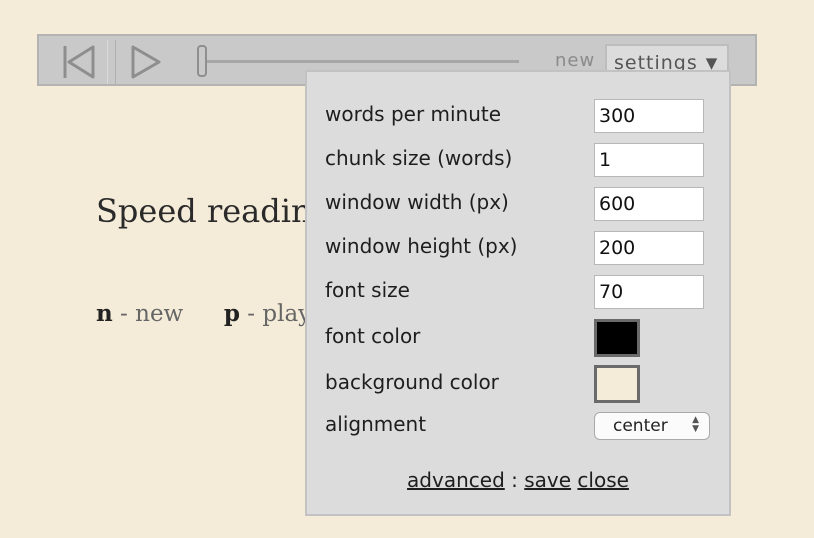 The image size is (814, 538). What do you see at coordinates (362, 61) in the screenshot?
I see `progress-track` at bounding box center [362, 61].